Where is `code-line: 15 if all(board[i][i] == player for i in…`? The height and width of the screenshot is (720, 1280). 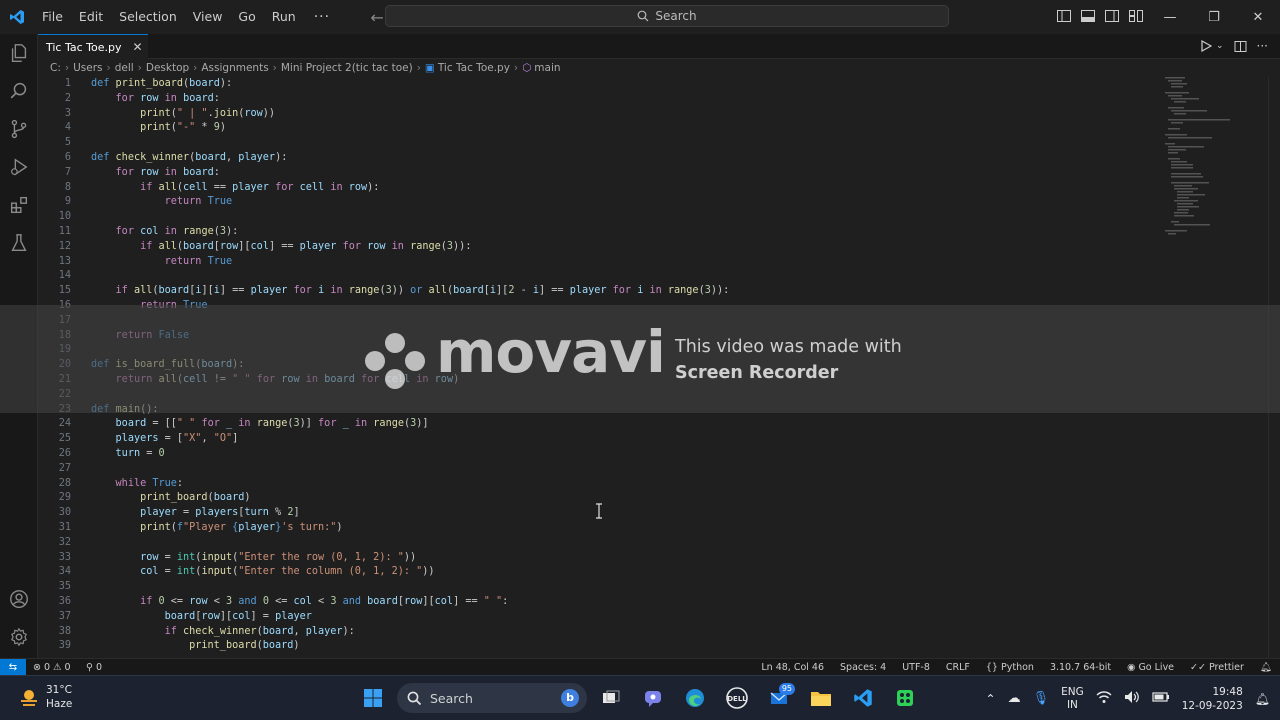 code-line: 15 if all(board[i][i] == player for i in… is located at coordinates (600, 291).